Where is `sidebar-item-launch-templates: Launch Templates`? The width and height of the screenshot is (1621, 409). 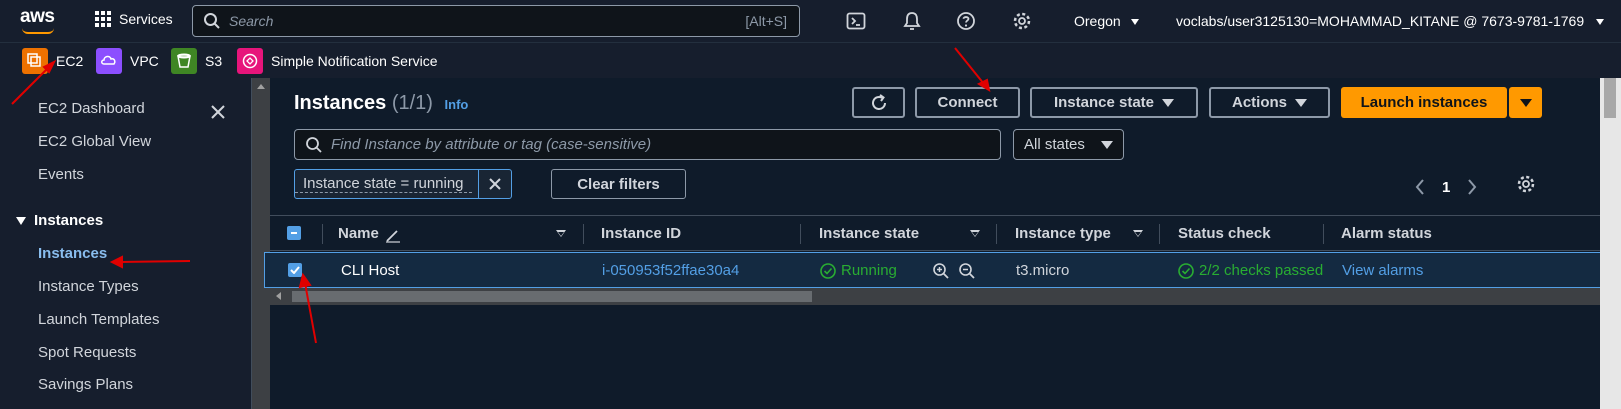
sidebar-item-launch-templates: Launch Templates is located at coordinates (98, 319).